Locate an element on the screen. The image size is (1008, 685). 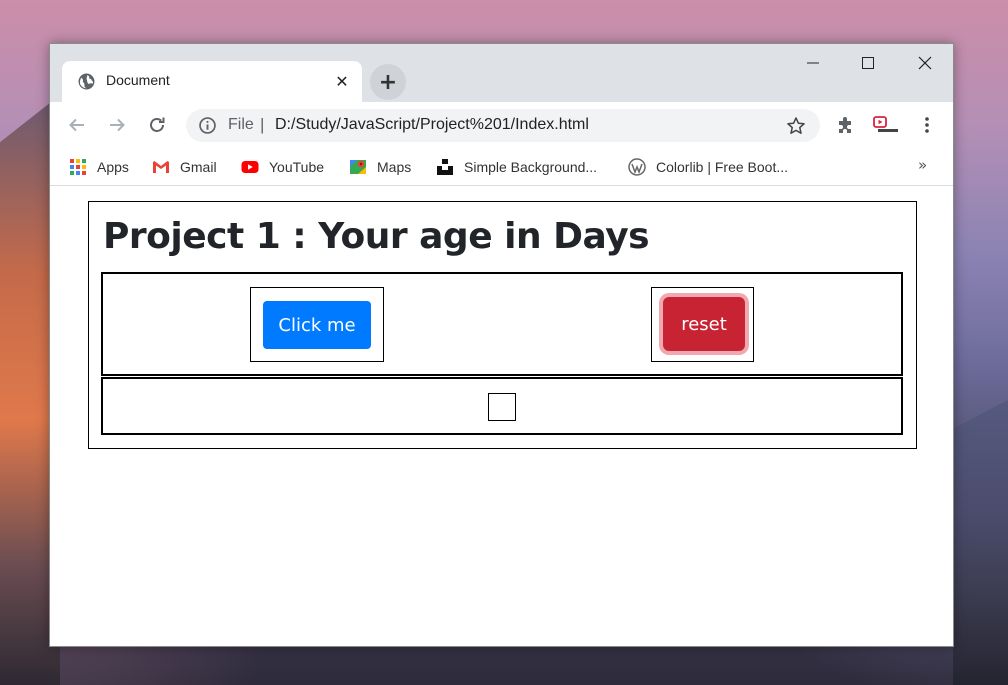
bookmark-label: YouTube is located at coordinates (297, 167).